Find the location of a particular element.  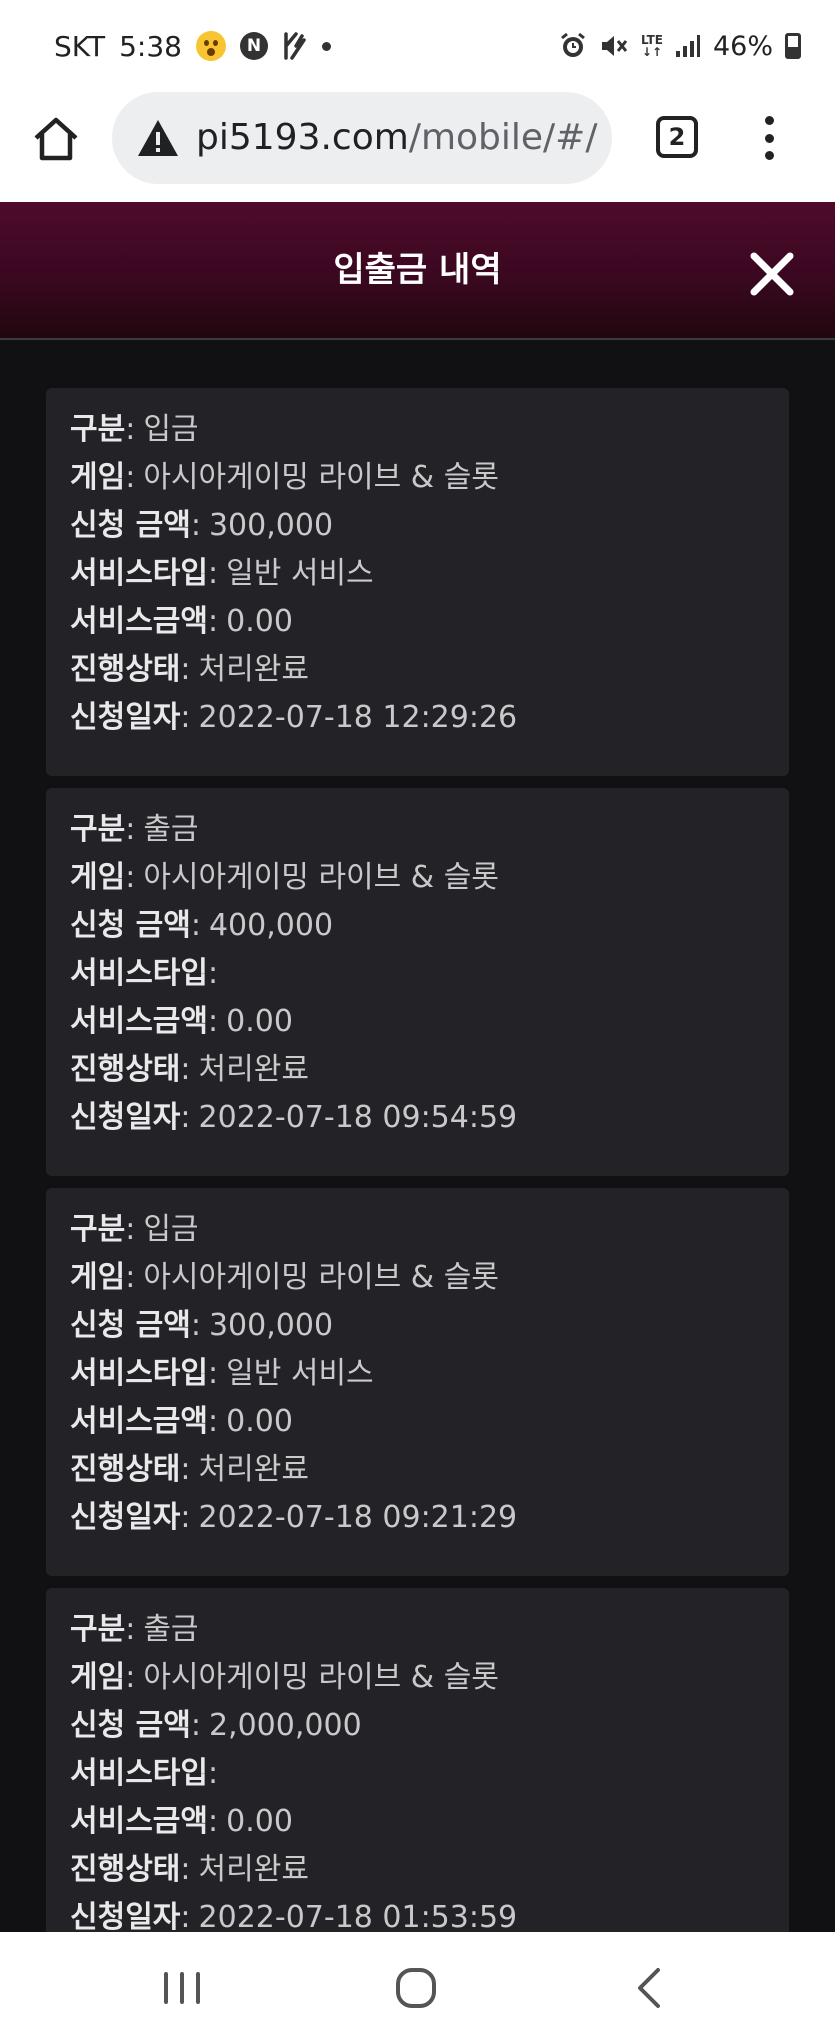

date-value: 2022-07-18 09:21:29 is located at coordinates (358, 1517).